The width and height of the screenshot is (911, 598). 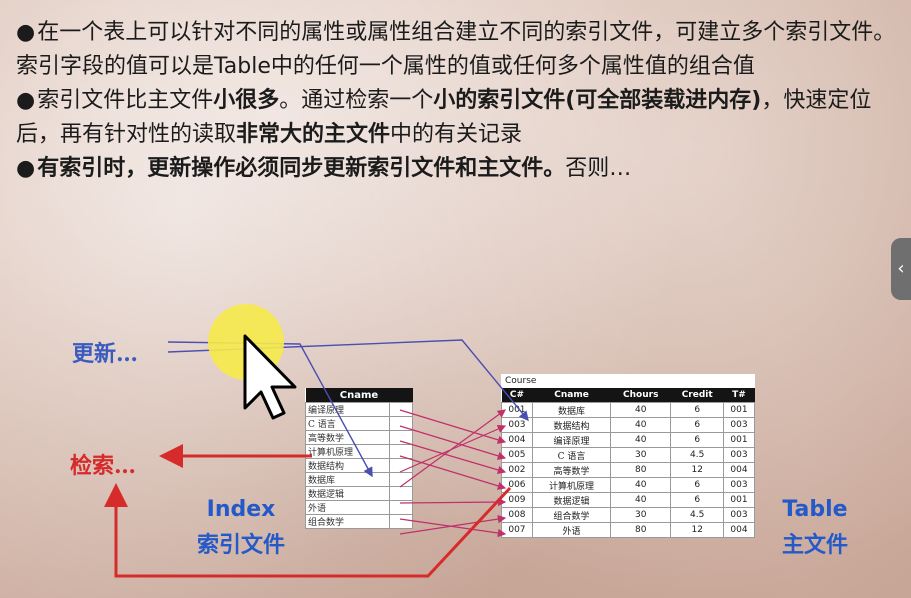 I want to click on search-return-path, so click(x=308, y=530).